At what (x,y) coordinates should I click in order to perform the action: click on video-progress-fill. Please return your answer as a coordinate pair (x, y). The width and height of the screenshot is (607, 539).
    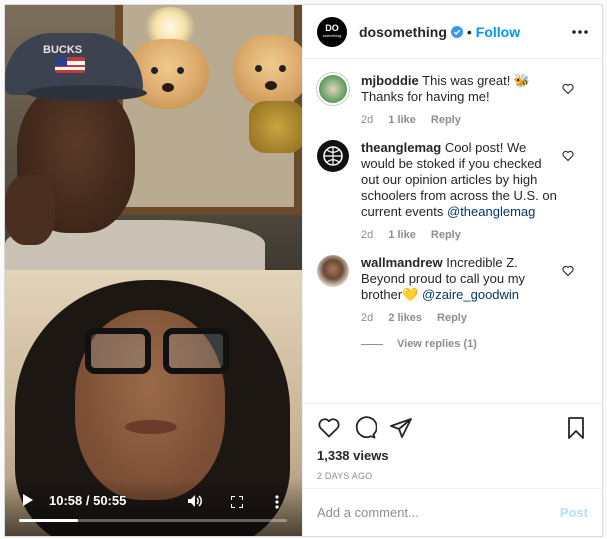
    Looking at the image, I should click on (48, 520).